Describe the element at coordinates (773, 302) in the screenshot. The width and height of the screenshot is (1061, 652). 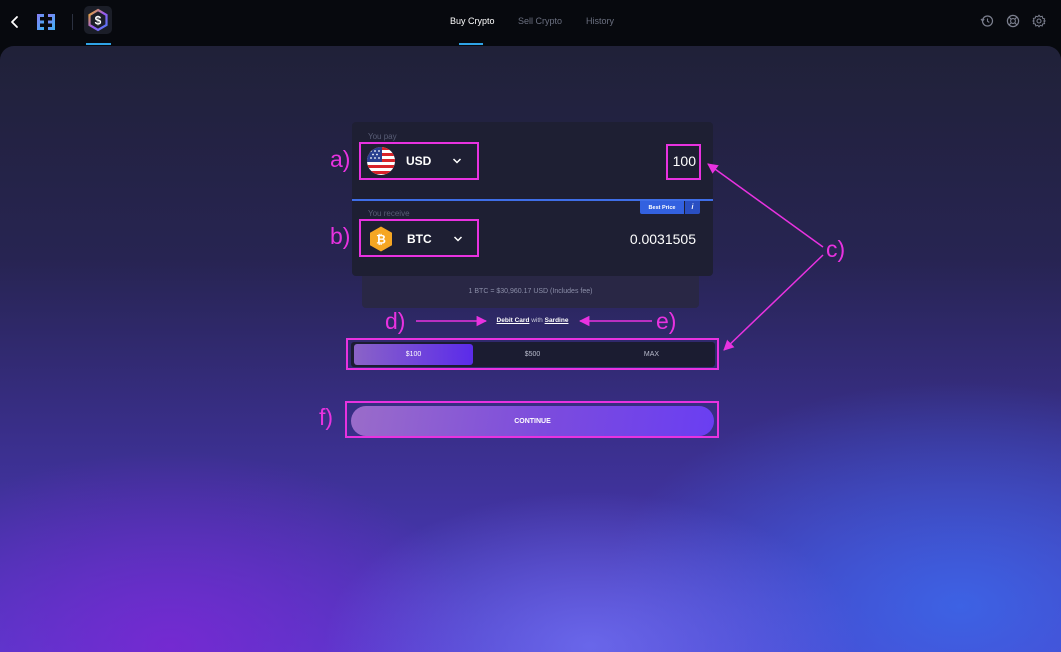
I see `annotation-arrow-c-presets` at that location.